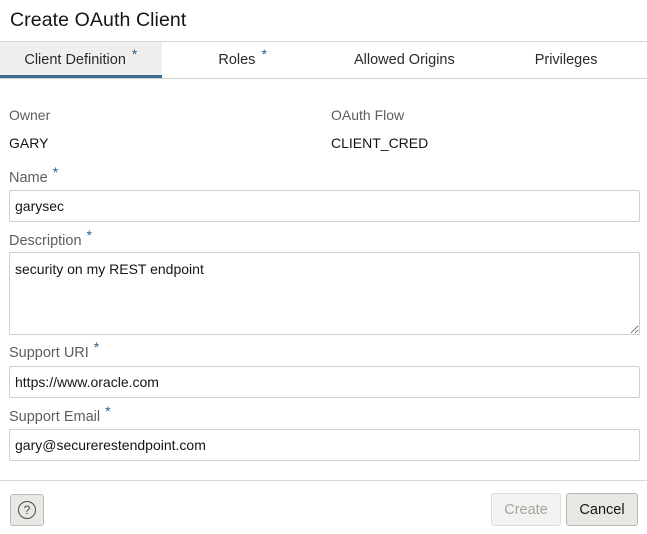  Describe the element at coordinates (323, 480) in the screenshot. I see `footer-divider` at that location.